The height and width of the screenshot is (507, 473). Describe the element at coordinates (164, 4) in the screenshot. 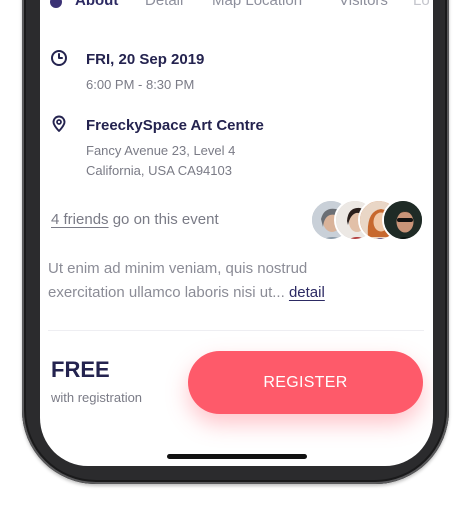

I see `tab-detail: Detail` at that location.